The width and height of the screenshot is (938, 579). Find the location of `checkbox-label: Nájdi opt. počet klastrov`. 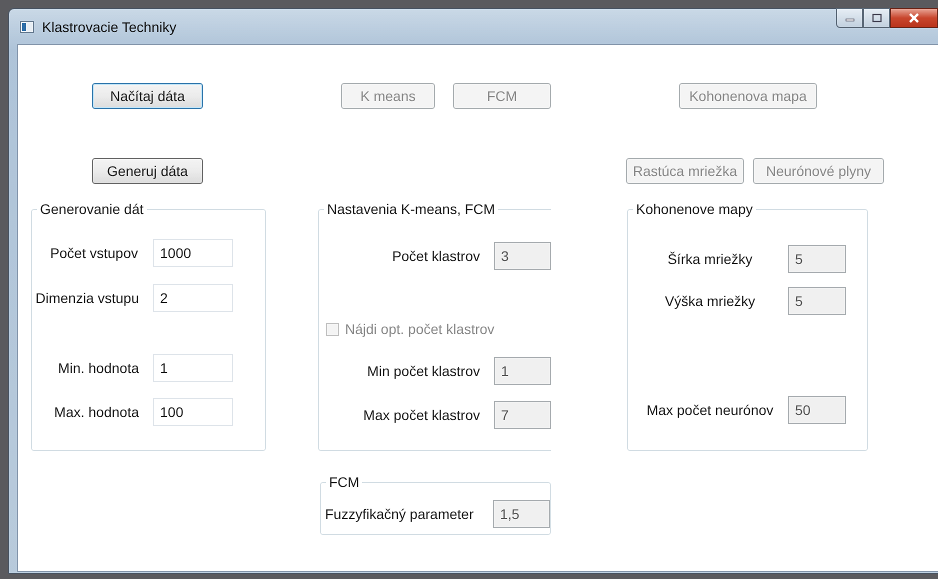

checkbox-label: Nájdi opt. počet klastrov is located at coordinates (419, 329).